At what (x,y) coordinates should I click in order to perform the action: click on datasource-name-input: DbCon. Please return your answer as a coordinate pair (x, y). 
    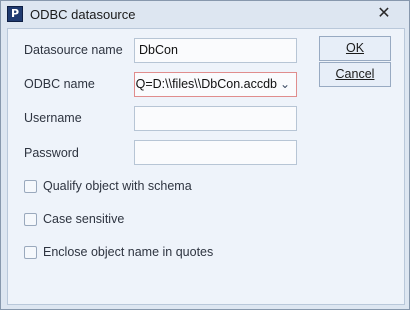
    Looking at the image, I should click on (215, 50).